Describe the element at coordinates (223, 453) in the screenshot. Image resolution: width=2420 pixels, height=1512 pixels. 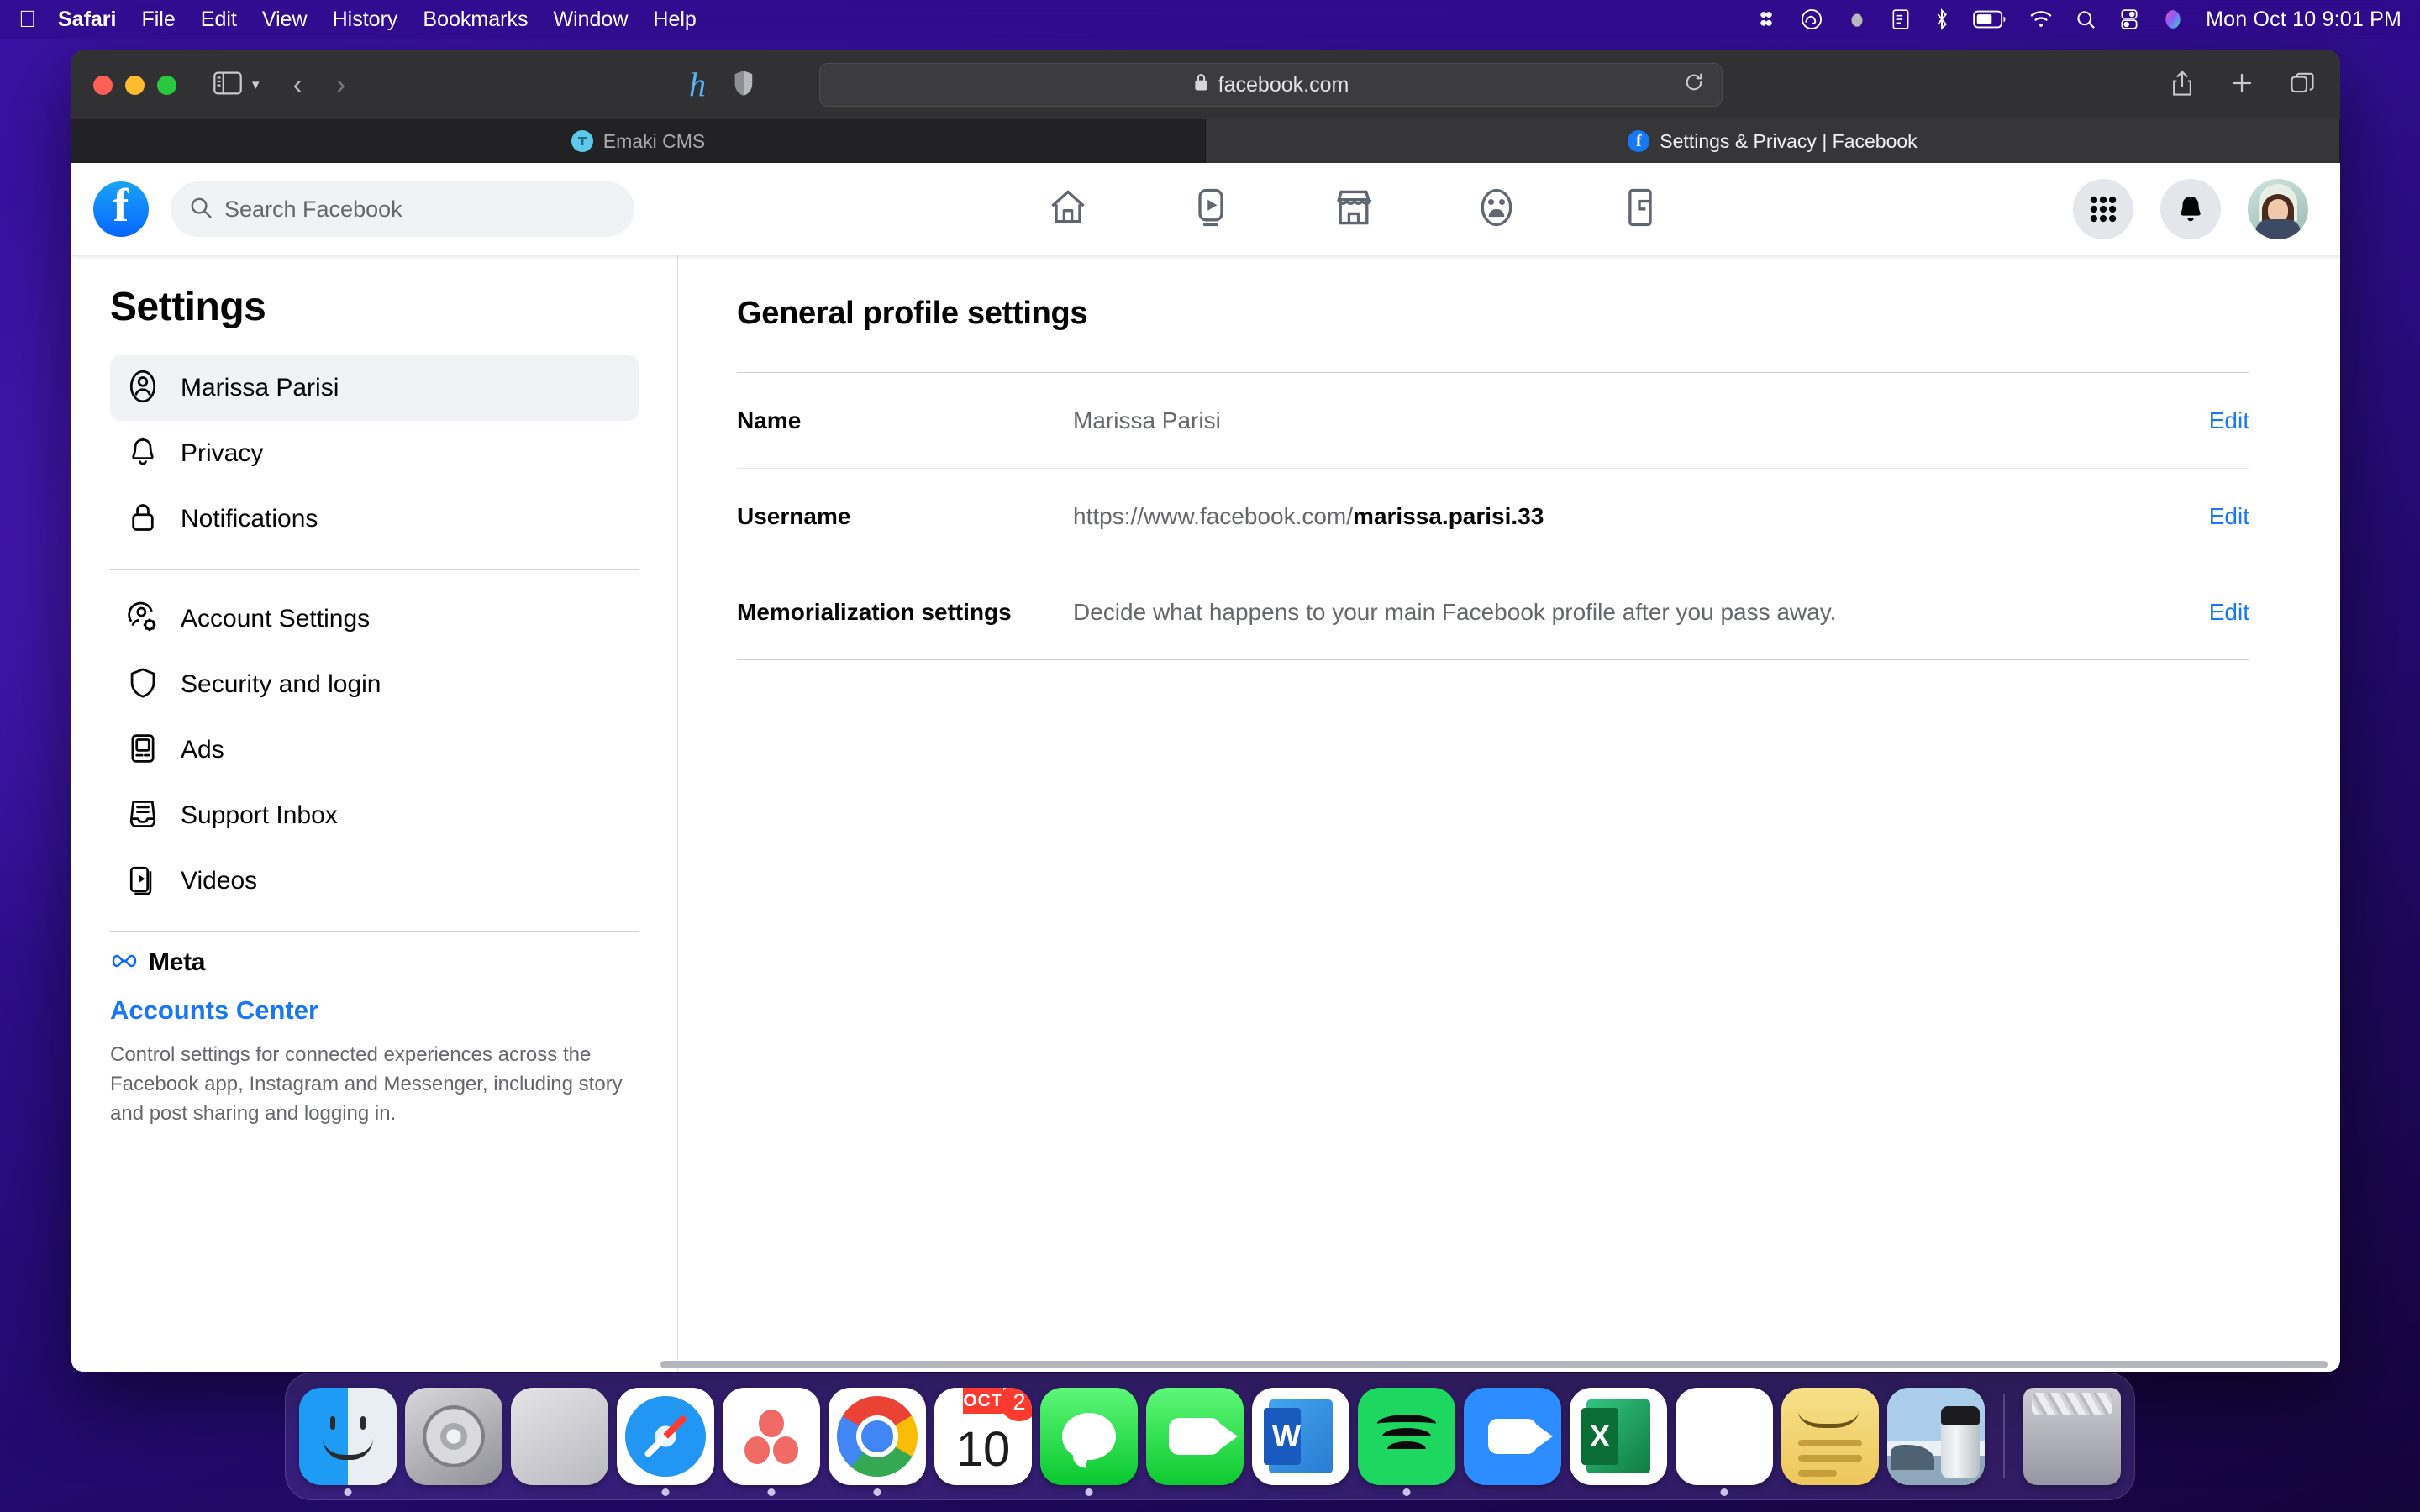
I see `sidebar-item-label: Privacy` at that location.